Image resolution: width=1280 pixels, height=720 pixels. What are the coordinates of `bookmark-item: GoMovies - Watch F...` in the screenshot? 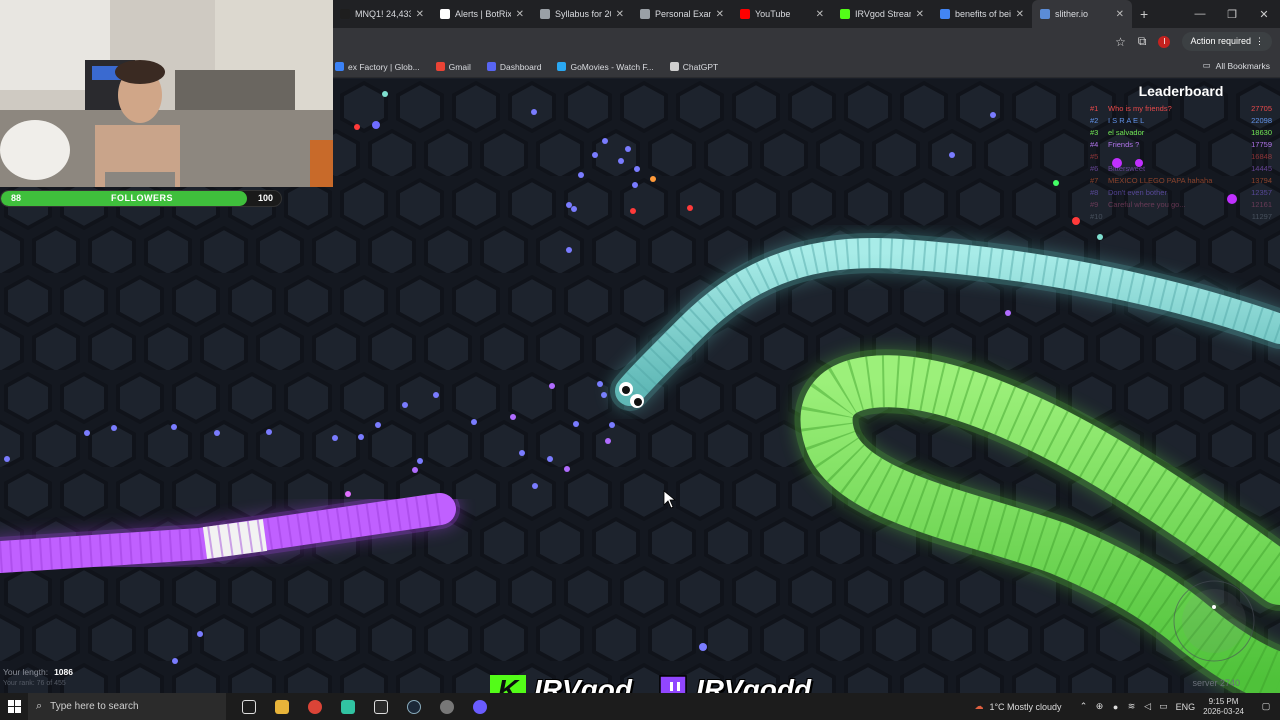 It's located at (605, 67).